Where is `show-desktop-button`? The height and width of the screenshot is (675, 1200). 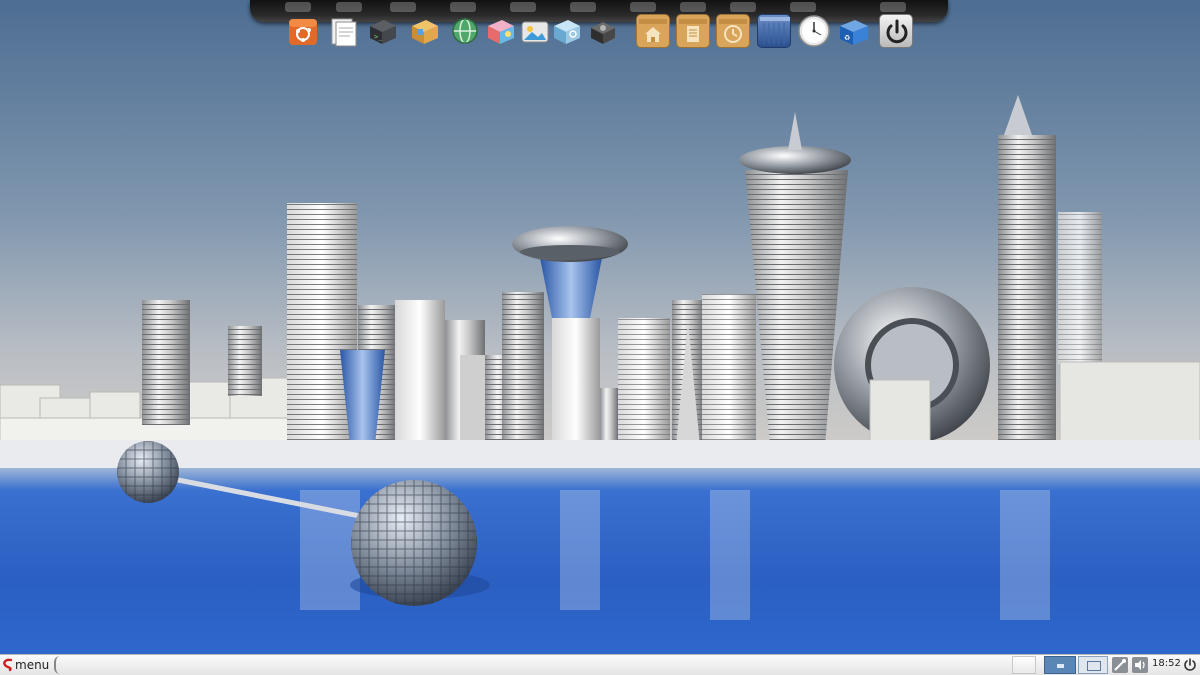
show-desktop-button is located at coordinates (1024, 665).